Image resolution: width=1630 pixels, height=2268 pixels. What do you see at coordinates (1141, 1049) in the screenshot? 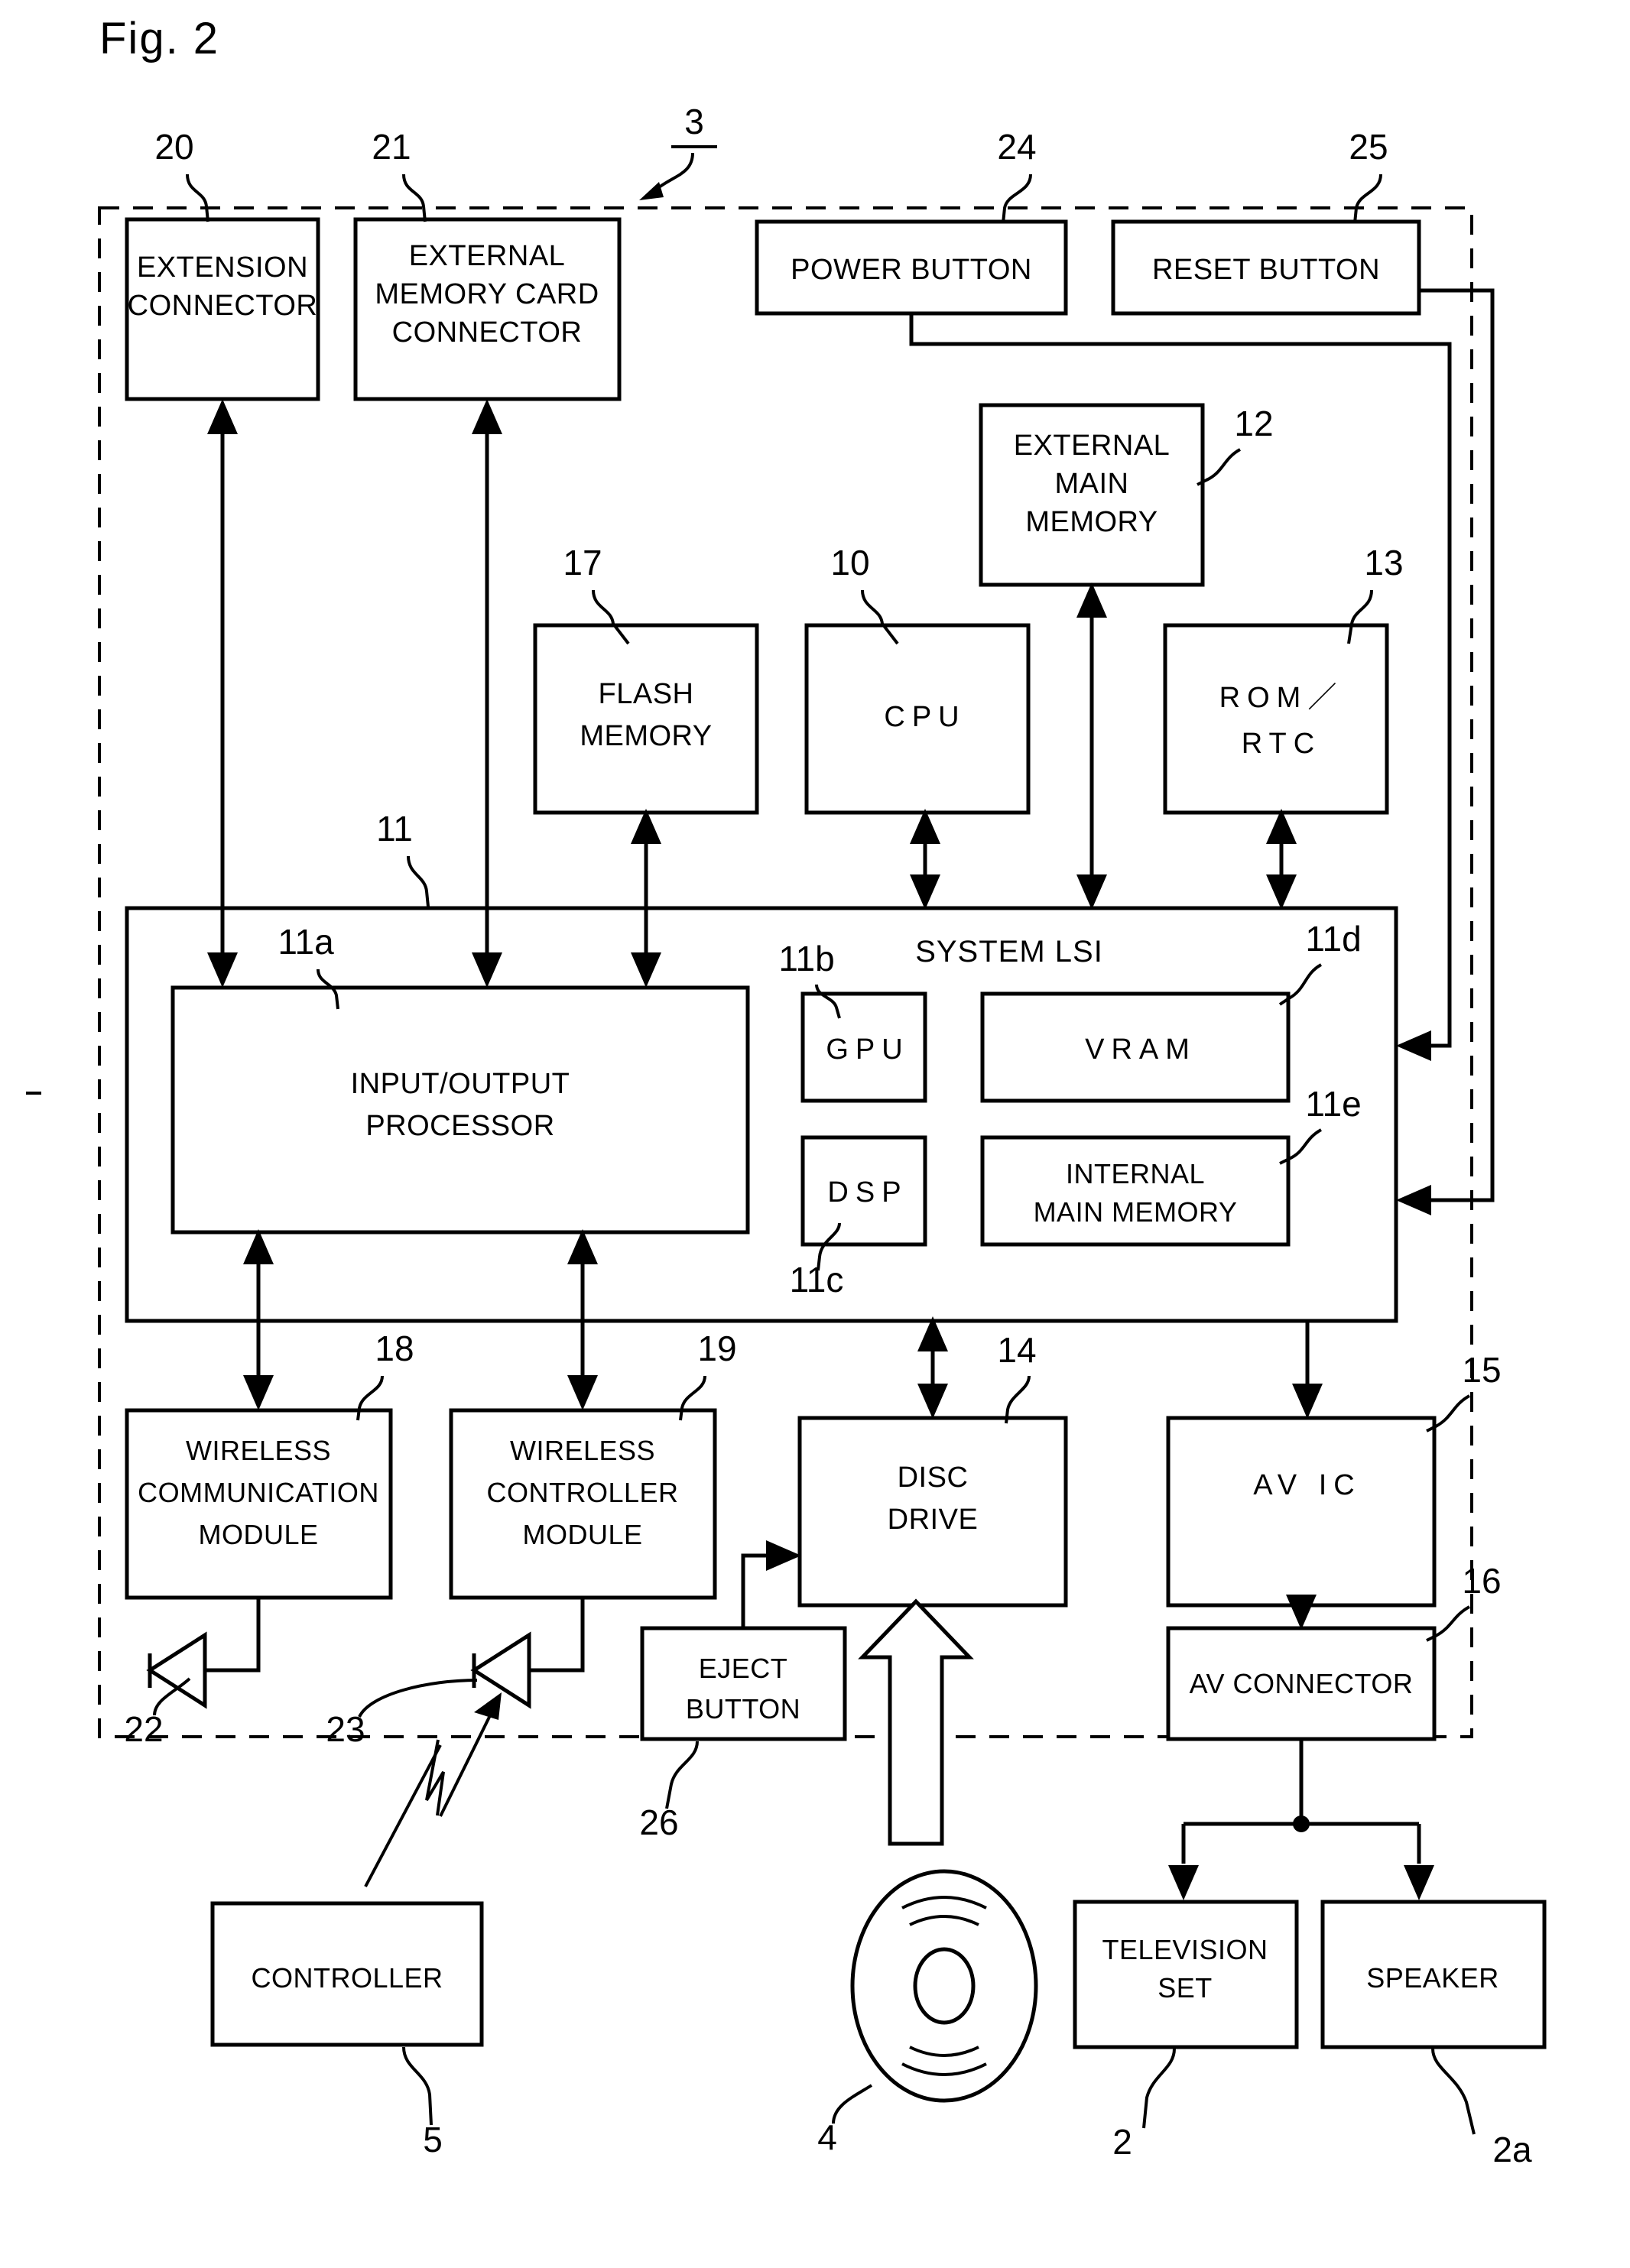
I see `vram-label: VRAM` at bounding box center [1141, 1049].